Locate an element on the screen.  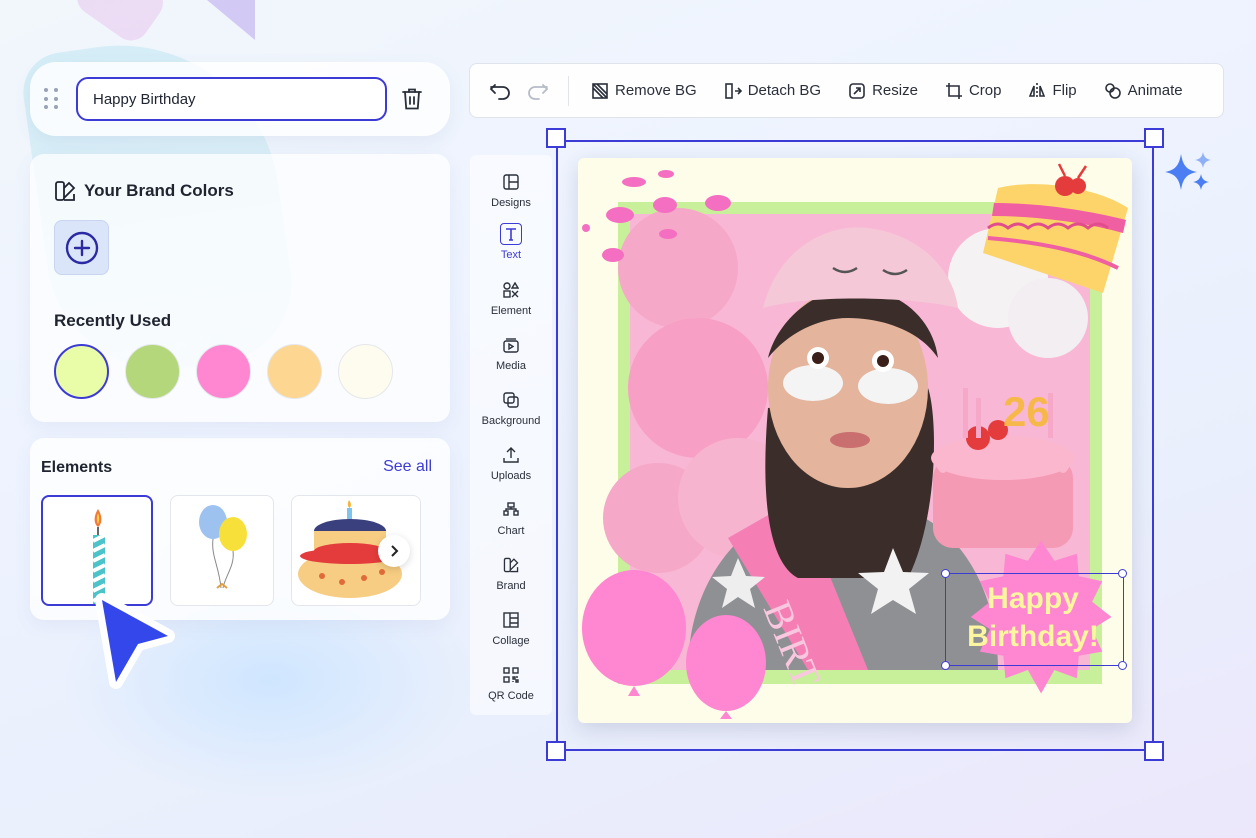
detach-bg-label: Detach BG is located at coordinates (784, 90).